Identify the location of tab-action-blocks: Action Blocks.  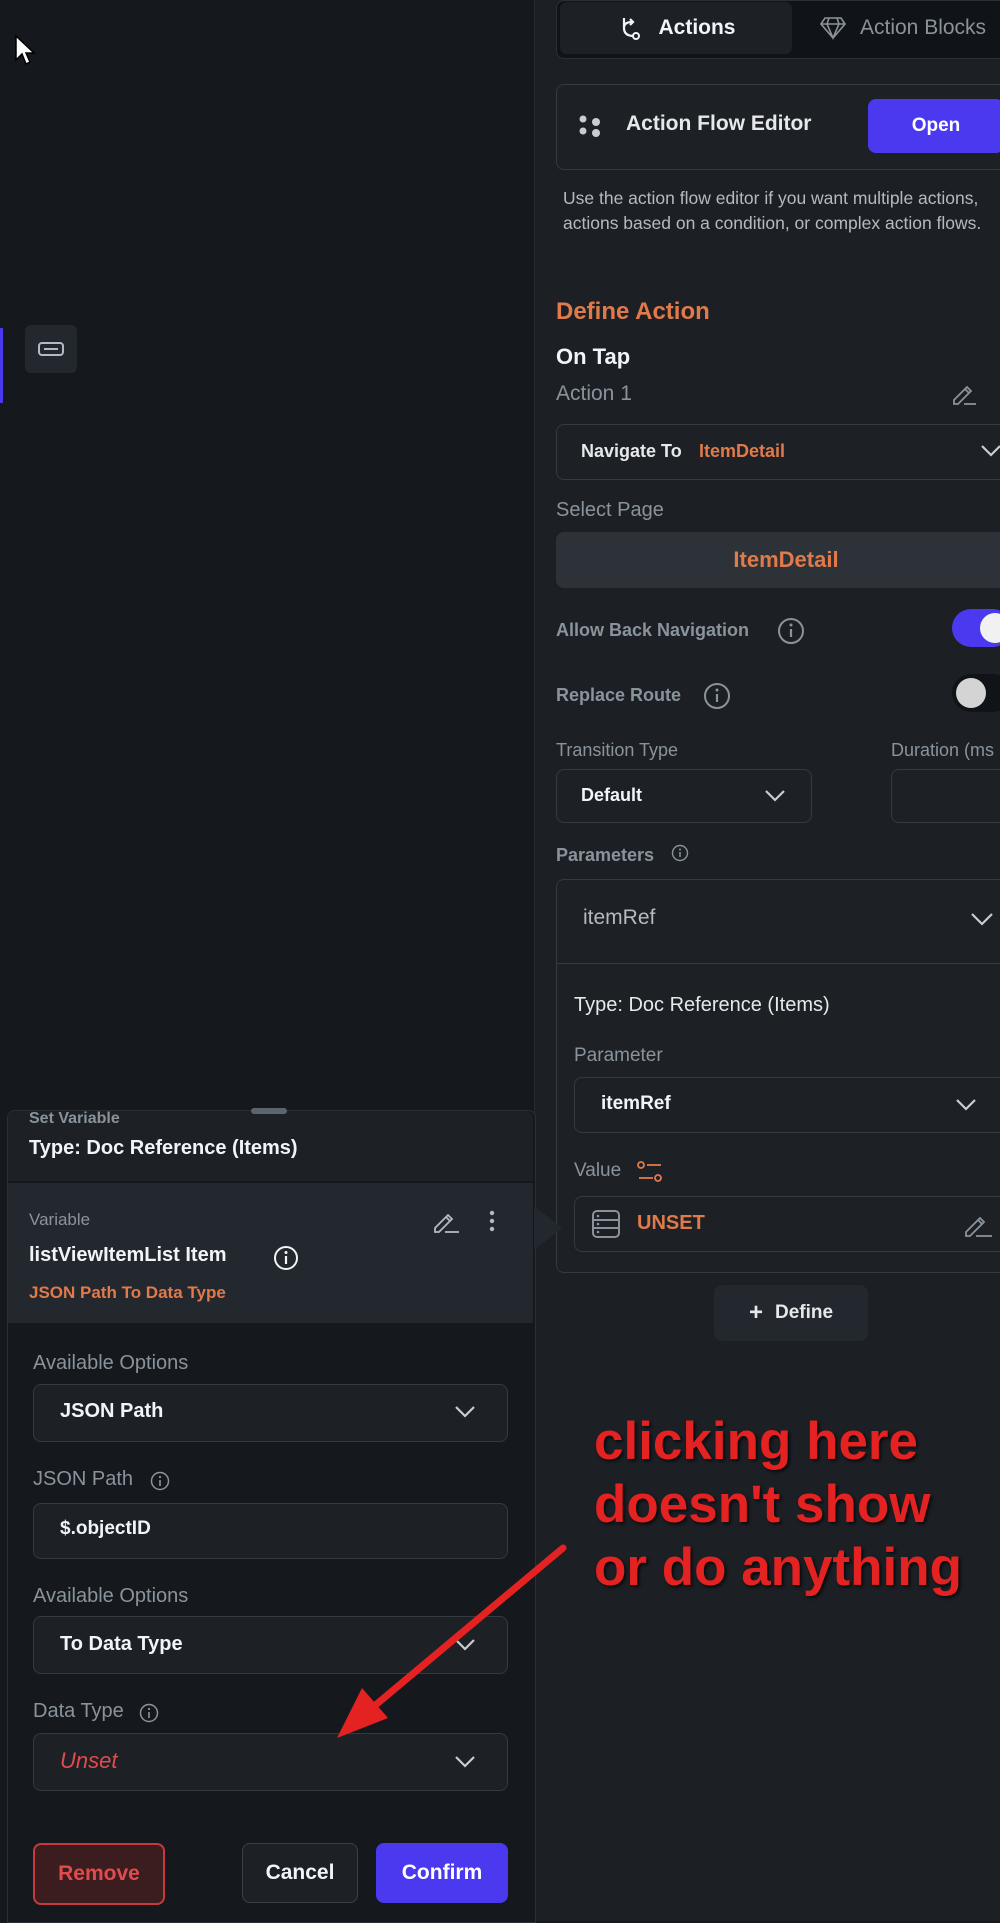
(910, 28).